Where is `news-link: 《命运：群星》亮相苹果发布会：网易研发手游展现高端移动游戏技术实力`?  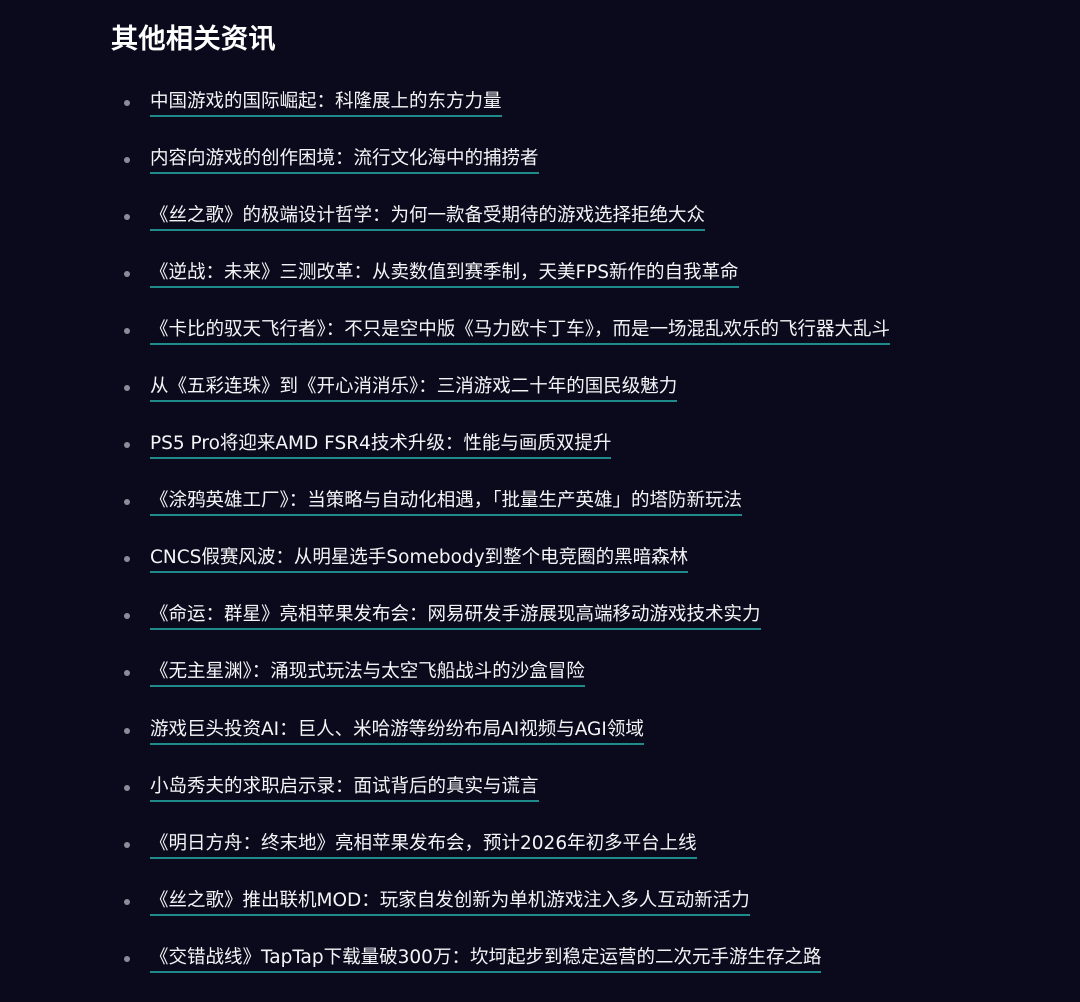 news-link: 《命运：群星》亮相苹果发布会：网易研发手游展现高端移动游戏技术实力 is located at coordinates (455, 616).